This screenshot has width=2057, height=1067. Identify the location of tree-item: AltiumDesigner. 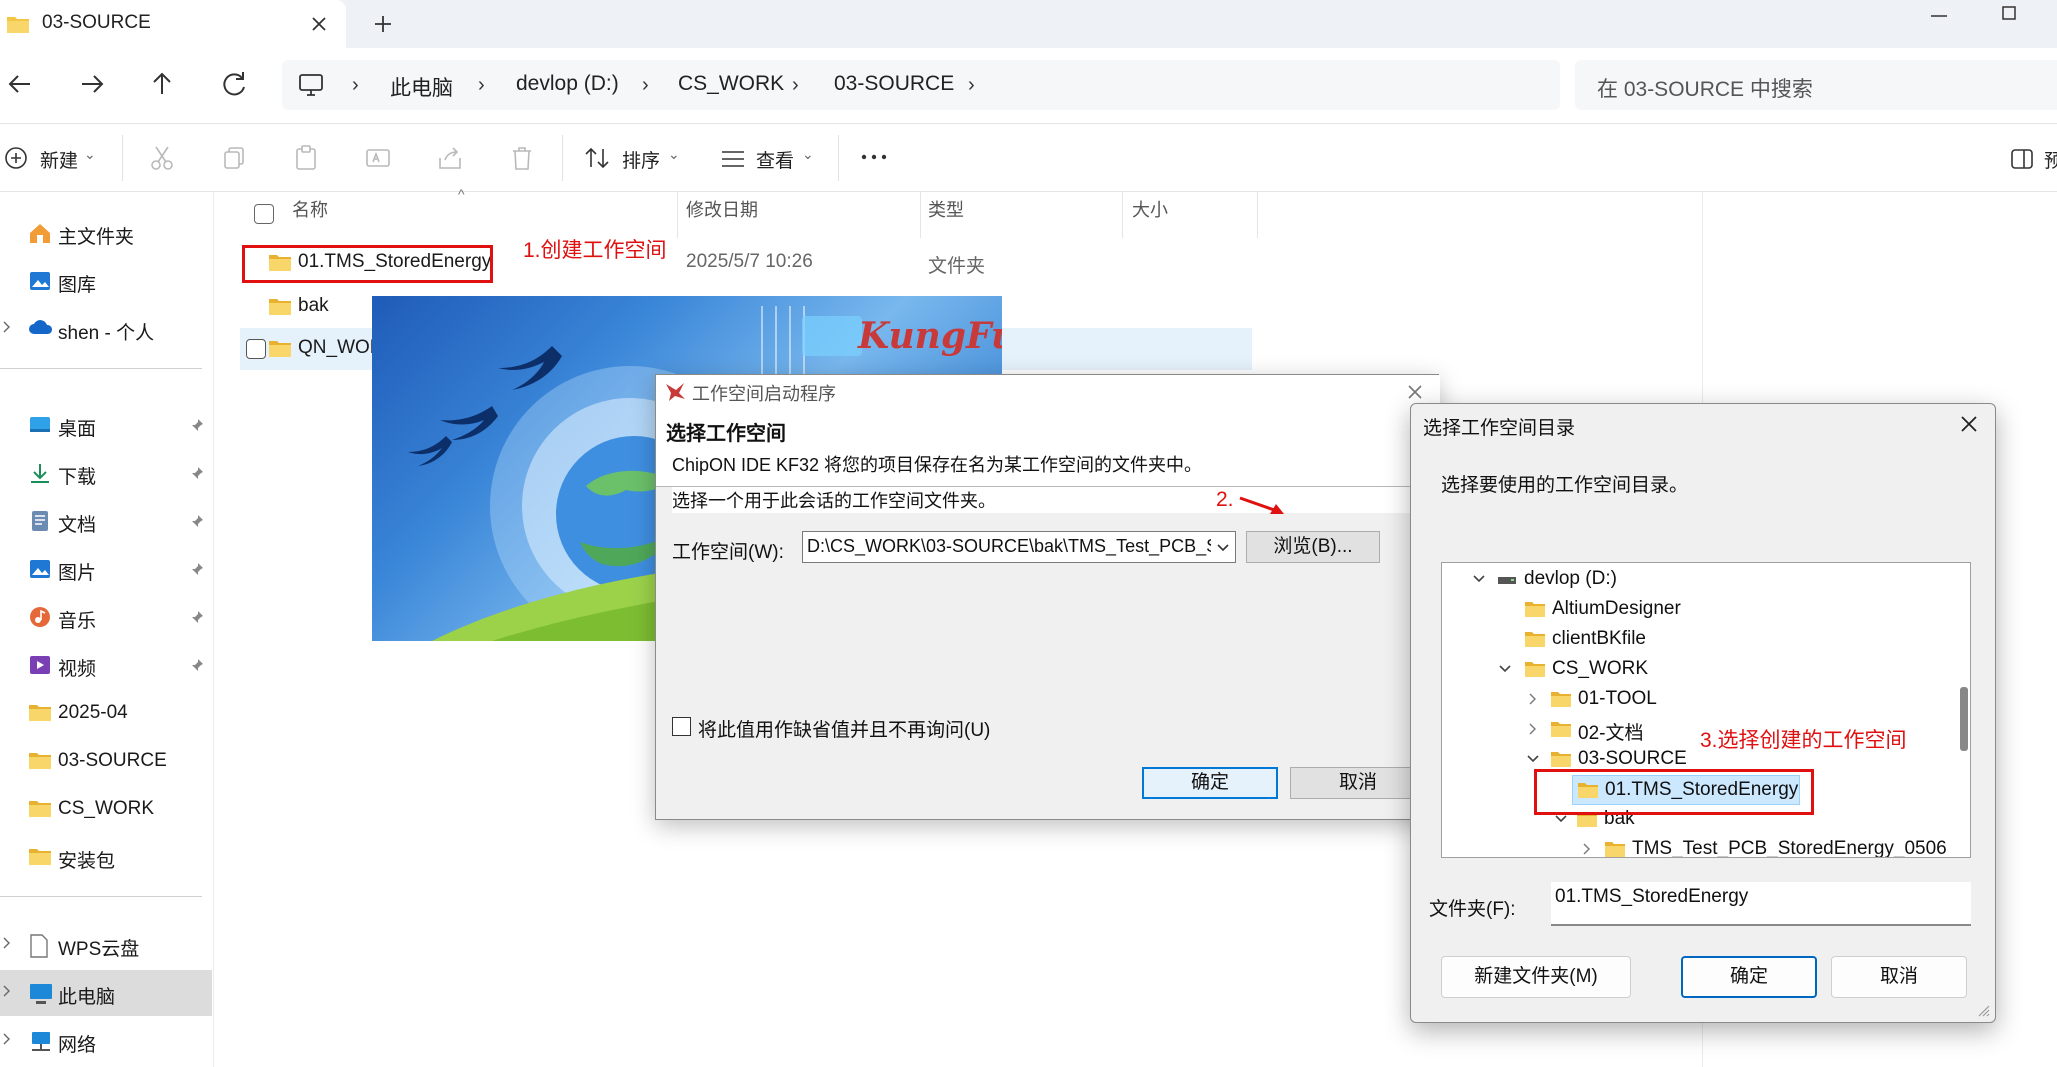
(1702, 610).